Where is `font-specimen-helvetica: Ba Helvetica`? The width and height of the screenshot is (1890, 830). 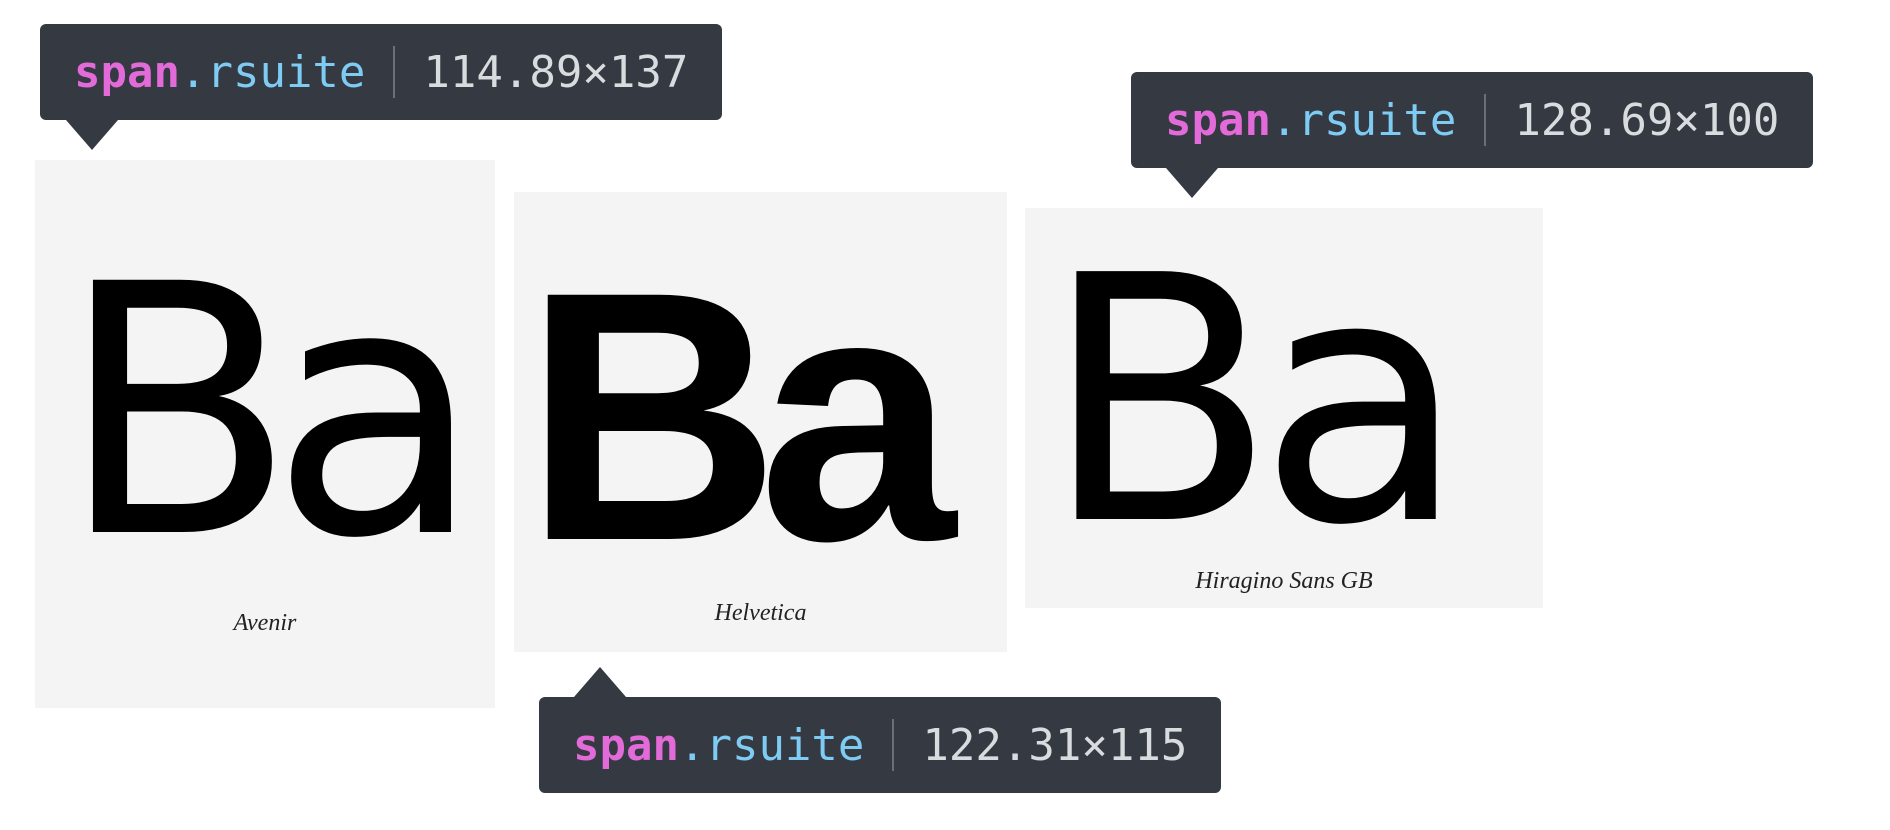
font-specimen-helvetica: Ba Helvetica is located at coordinates (760, 422).